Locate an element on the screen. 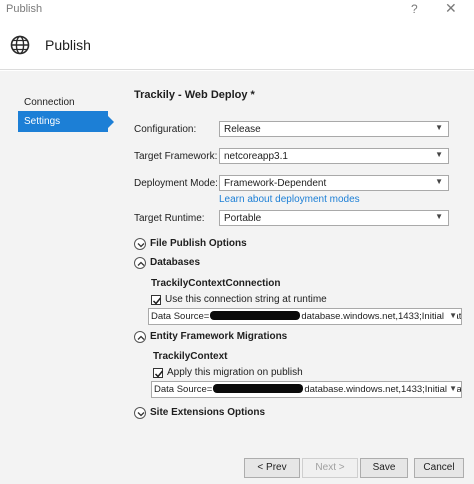  deployment-modes-link: Learn about deployment modes is located at coordinates (289, 199).